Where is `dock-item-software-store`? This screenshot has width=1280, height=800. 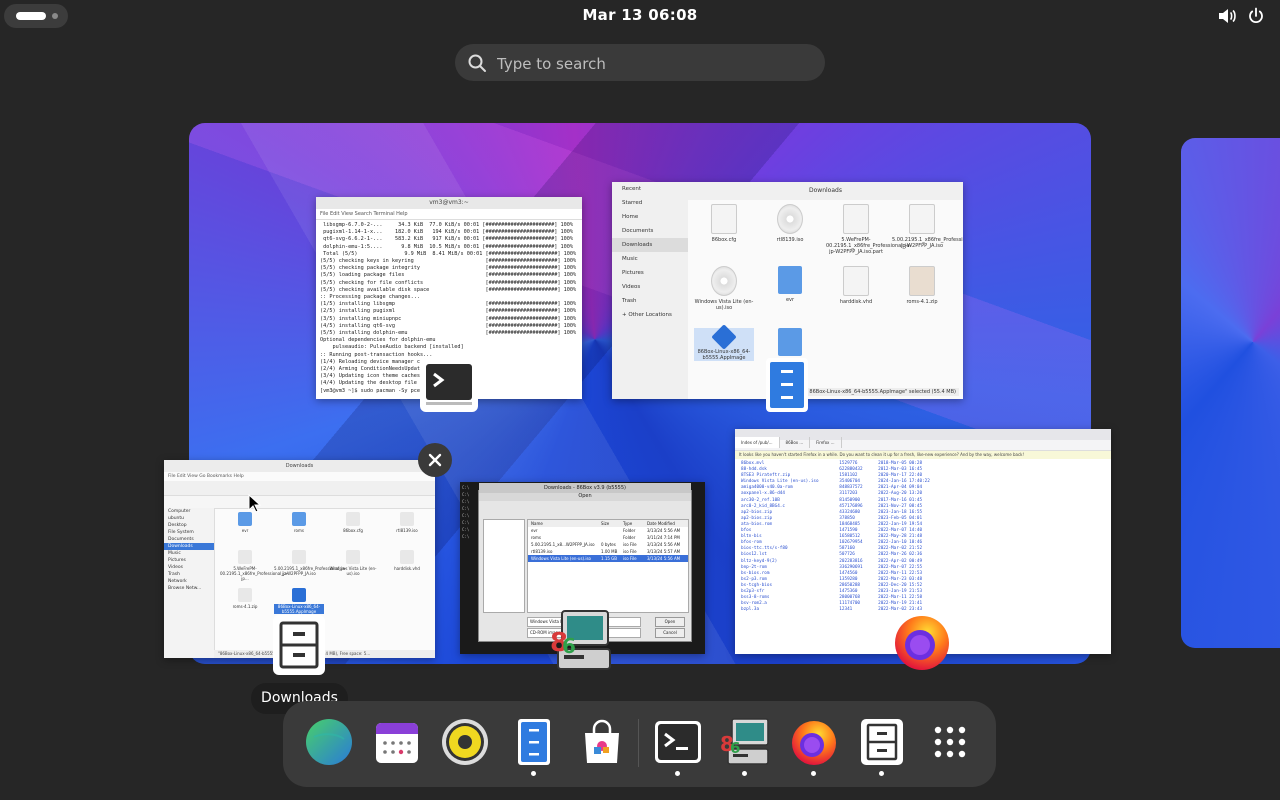
dock-item-software-store is located at coordinates (602, 744).